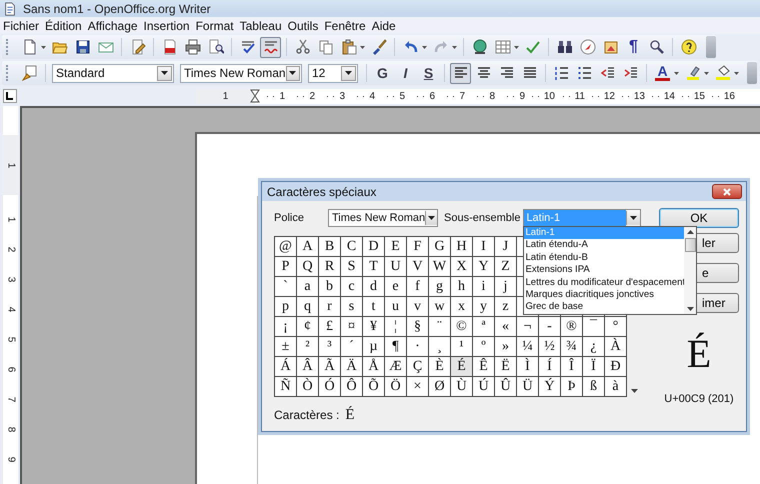 The image size is (760, 484). What do you see at coordinates (307, 415) in the screenshot?
I see `characters-label: Caractères :` at bounding box center [307, 415].